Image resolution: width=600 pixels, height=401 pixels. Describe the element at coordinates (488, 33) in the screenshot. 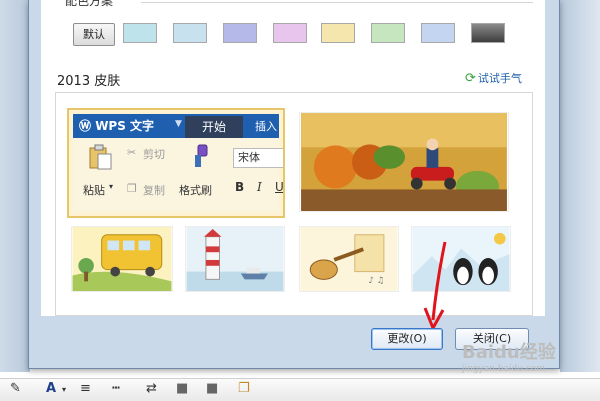

I see `color-swatch-dark-gray` at that location.